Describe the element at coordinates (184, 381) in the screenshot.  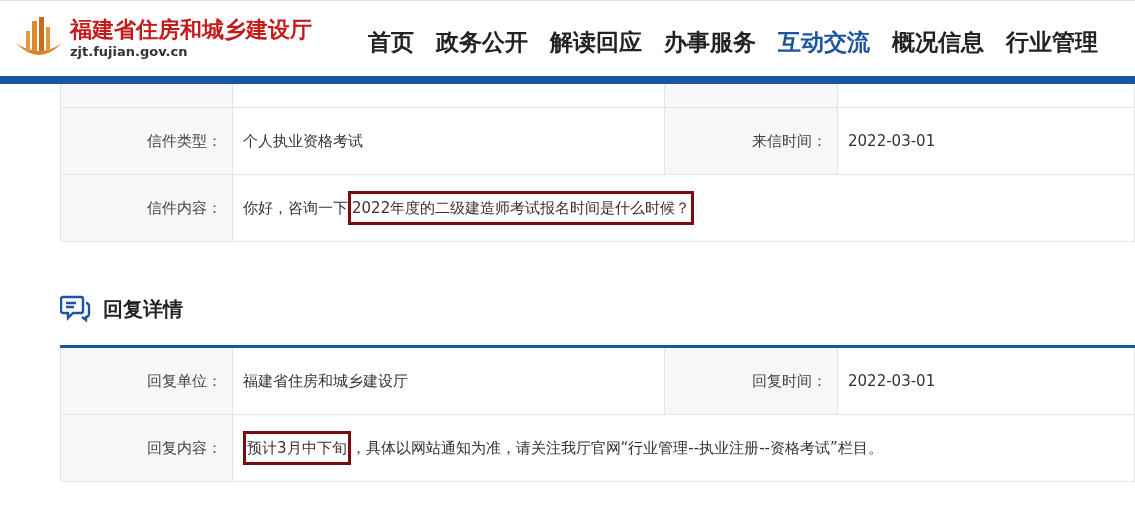
I see `field-label: 回复单位：` at that location.